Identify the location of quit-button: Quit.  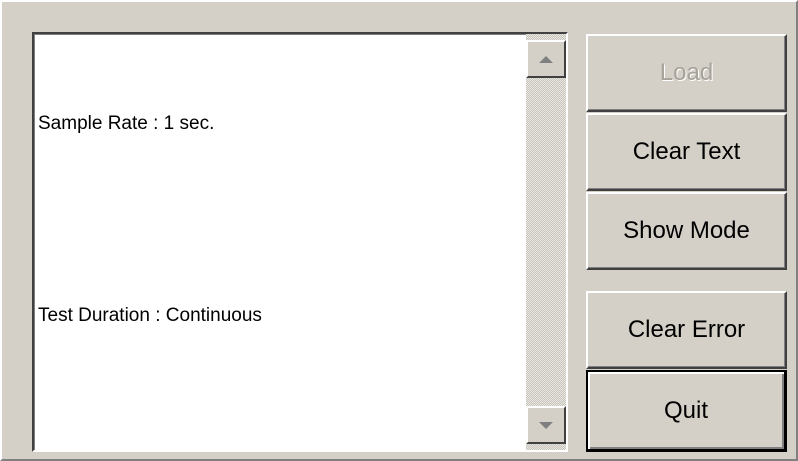
(686, 411).